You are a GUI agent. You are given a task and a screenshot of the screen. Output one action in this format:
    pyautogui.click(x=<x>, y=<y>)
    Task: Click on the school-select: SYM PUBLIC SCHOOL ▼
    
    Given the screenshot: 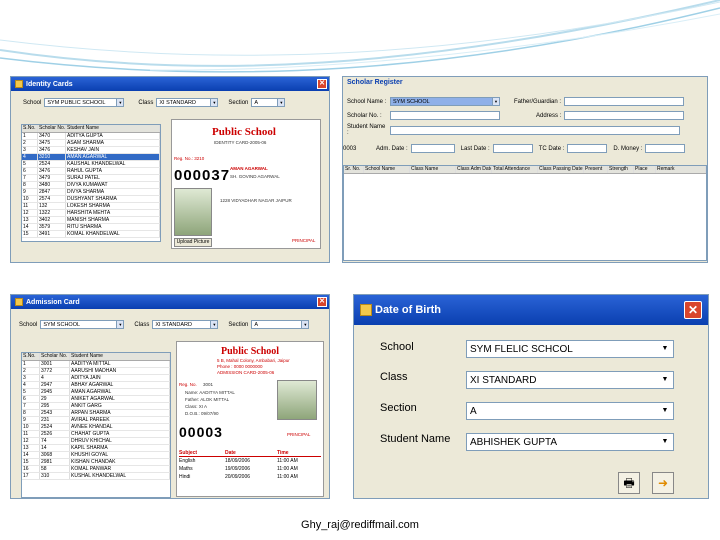 What is the action you would take?
    pyautogui.click(x=84, y=102)
    